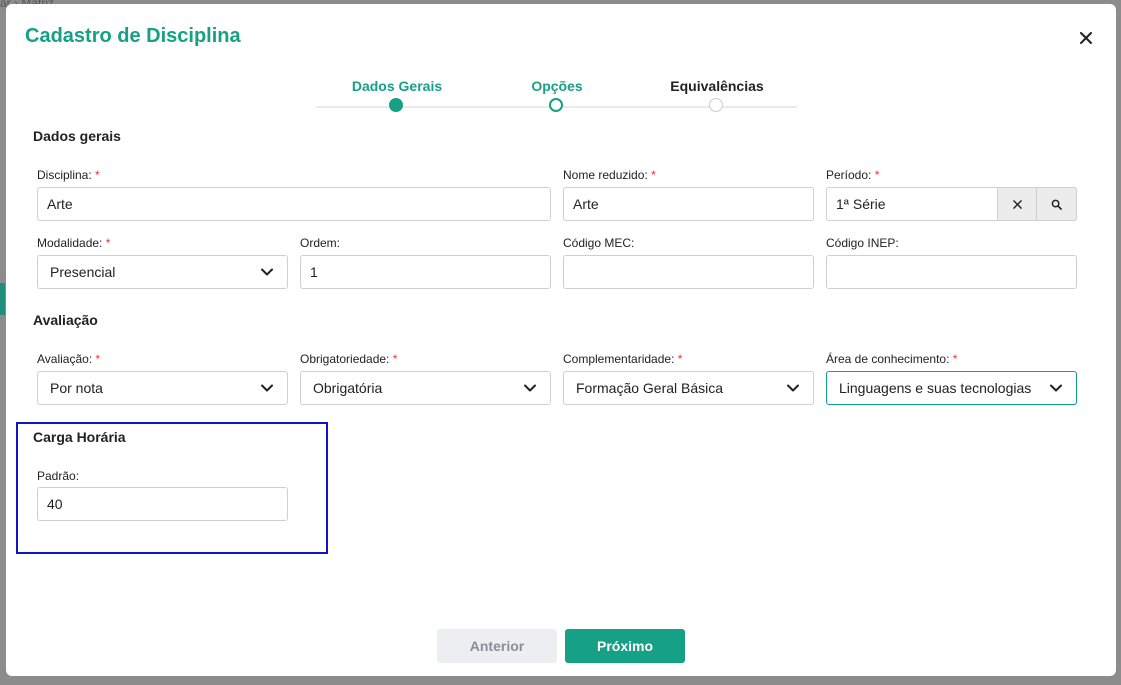 Image resolution: width=1121 pixels, height=685 pixels. Describe the element at coordinates (70, 243) in the screenshot. I see `label-text: Modalidade:` at that location.